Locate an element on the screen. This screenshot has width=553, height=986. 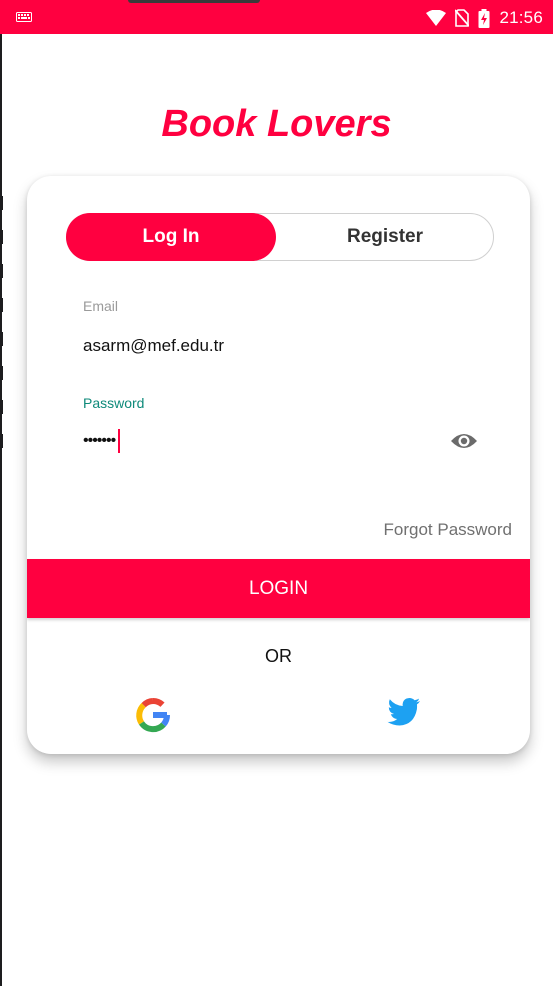
wifi-icon is located at coordinates (436, 18).